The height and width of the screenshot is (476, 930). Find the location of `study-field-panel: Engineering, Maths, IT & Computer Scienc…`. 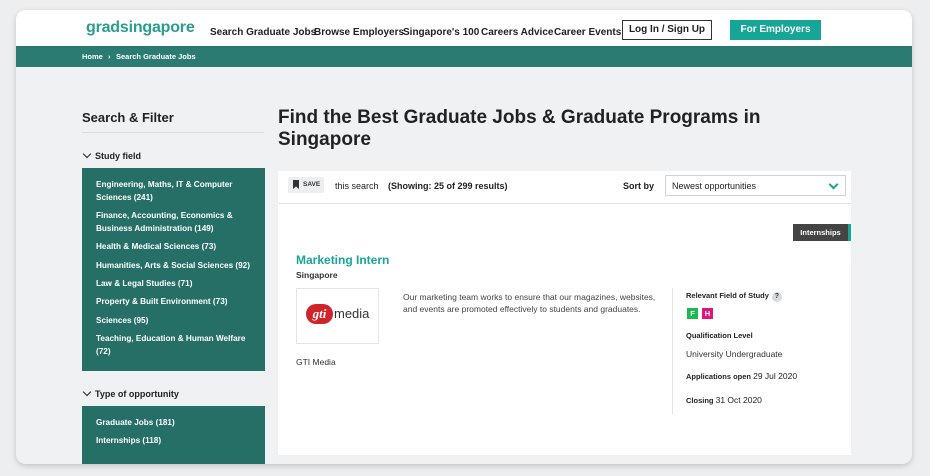

study-field-panel: Engineering, Maths, IT & Computer Scienc… is located at coordinates (173, 269).